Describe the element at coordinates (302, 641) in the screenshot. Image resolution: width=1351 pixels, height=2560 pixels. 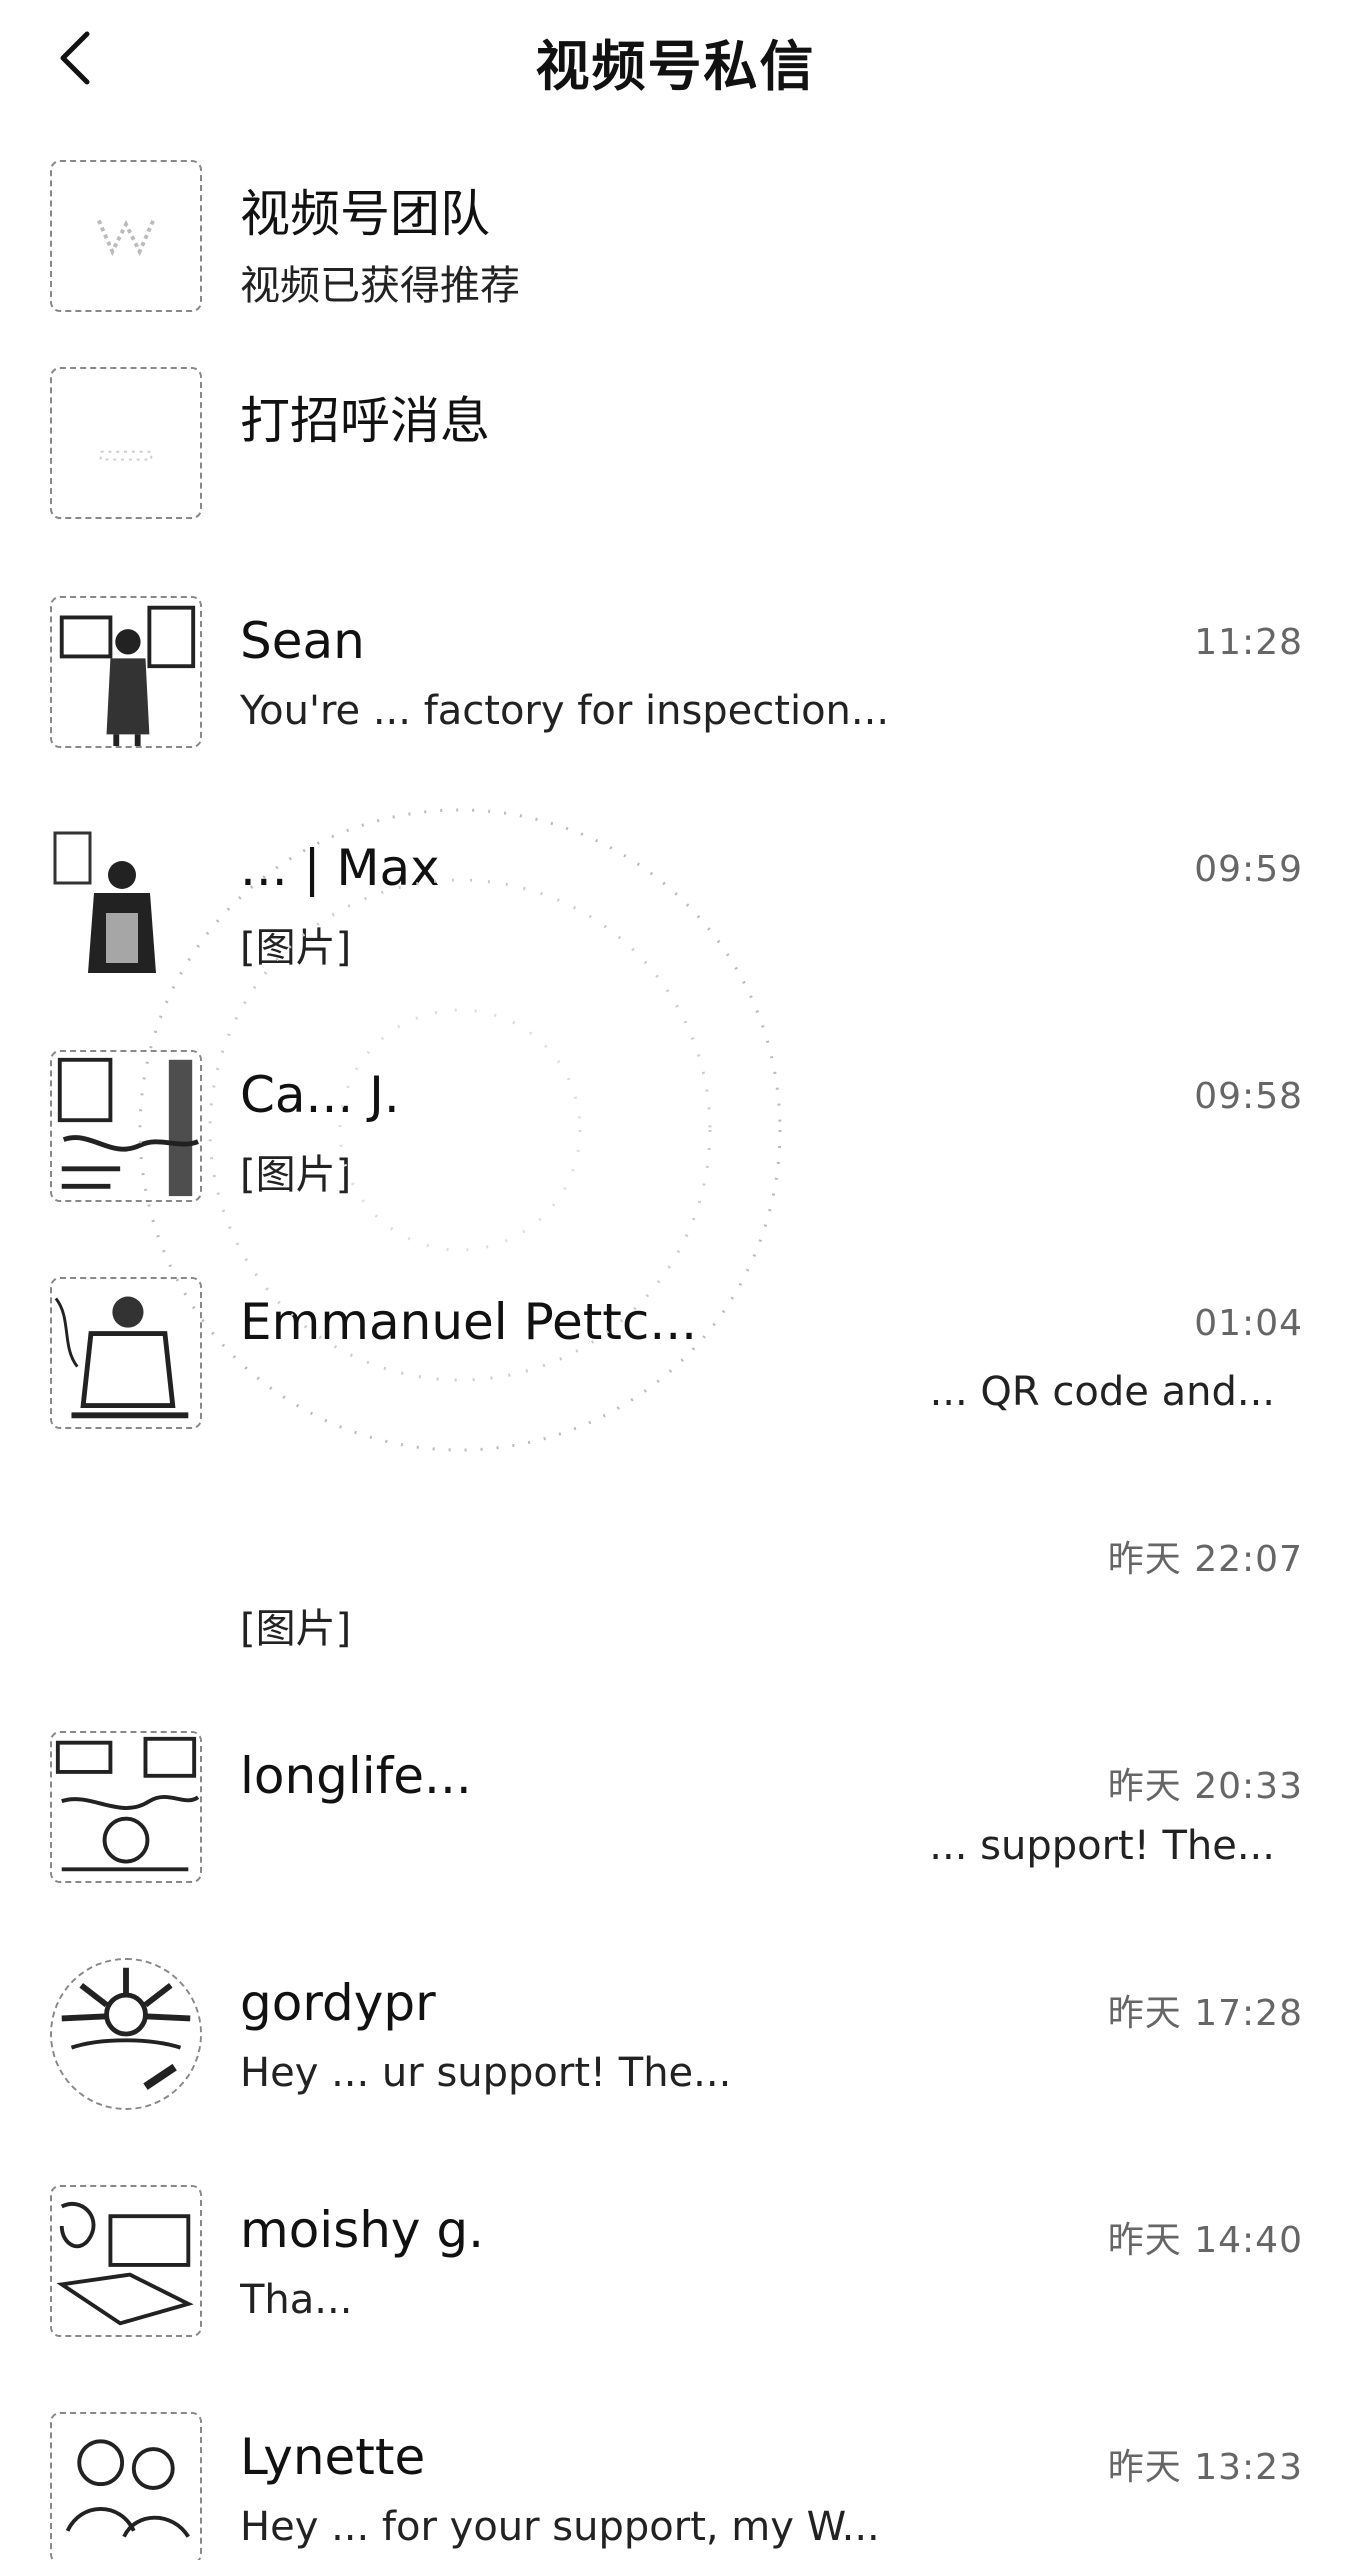
I see `conversation-name: Sean` at that location.